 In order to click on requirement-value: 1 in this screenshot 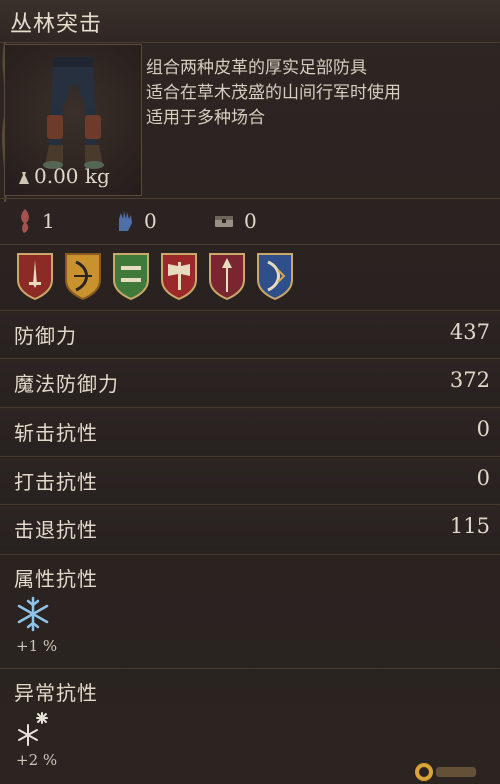, I will do `click(48, 221)`.